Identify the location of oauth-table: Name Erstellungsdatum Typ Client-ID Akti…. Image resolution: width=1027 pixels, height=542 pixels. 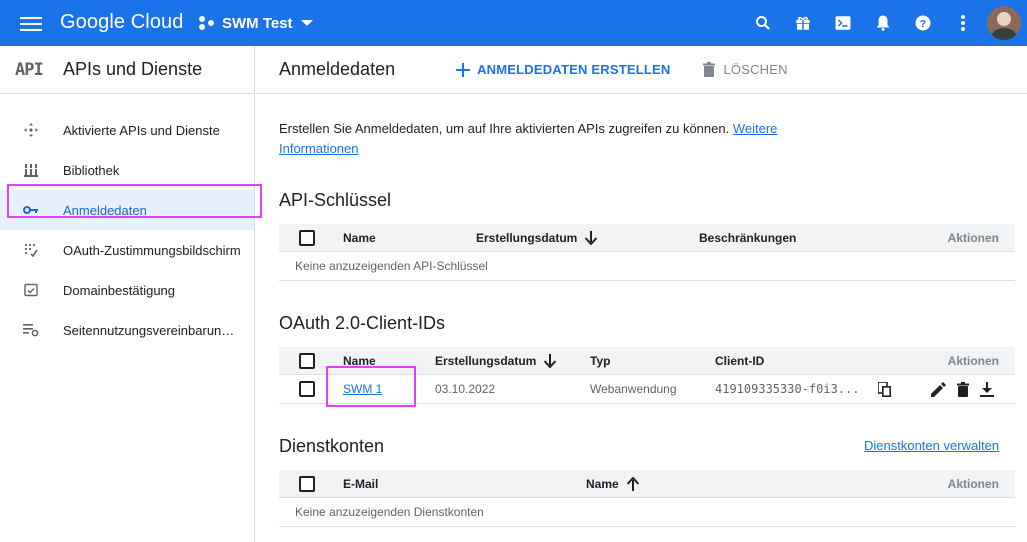
(647, 375).